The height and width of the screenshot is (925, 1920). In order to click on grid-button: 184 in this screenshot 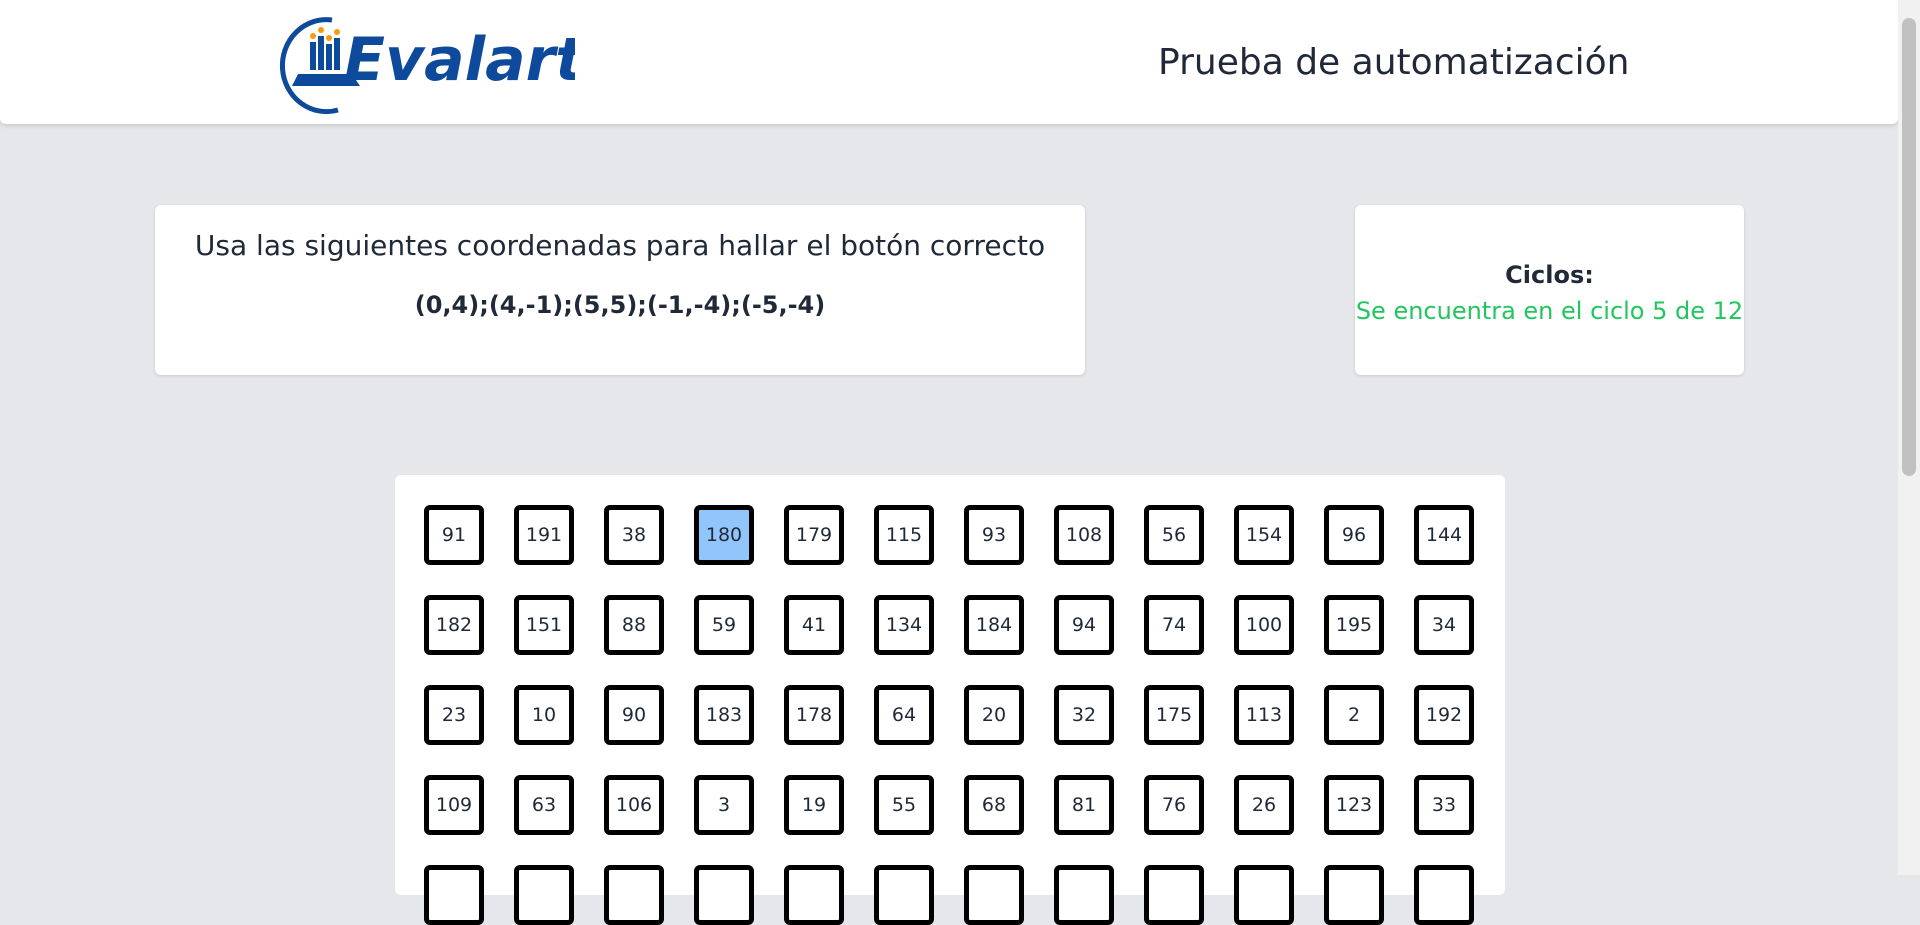, I will do `click(994, 625)`.